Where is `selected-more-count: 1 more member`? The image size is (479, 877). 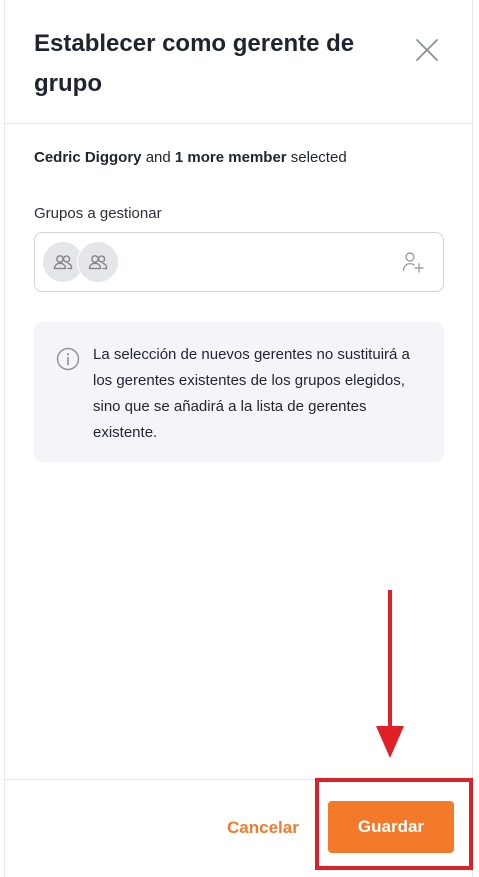 selected-more-count: 1 more member is located at coordinates (230, 157).